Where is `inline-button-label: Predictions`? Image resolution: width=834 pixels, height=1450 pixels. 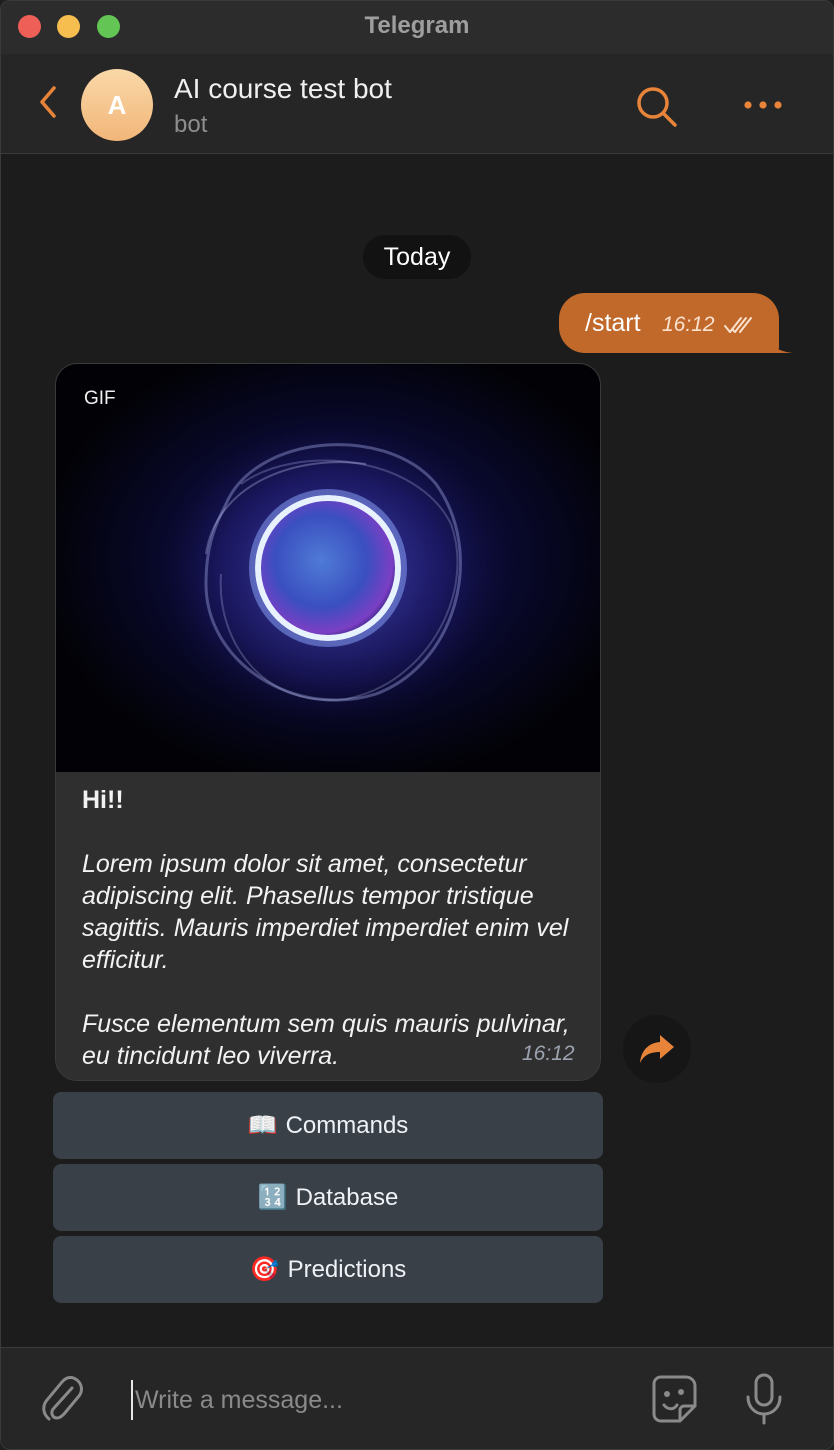
inline-button-label: Predictions is located at coordinates (347, 1269).